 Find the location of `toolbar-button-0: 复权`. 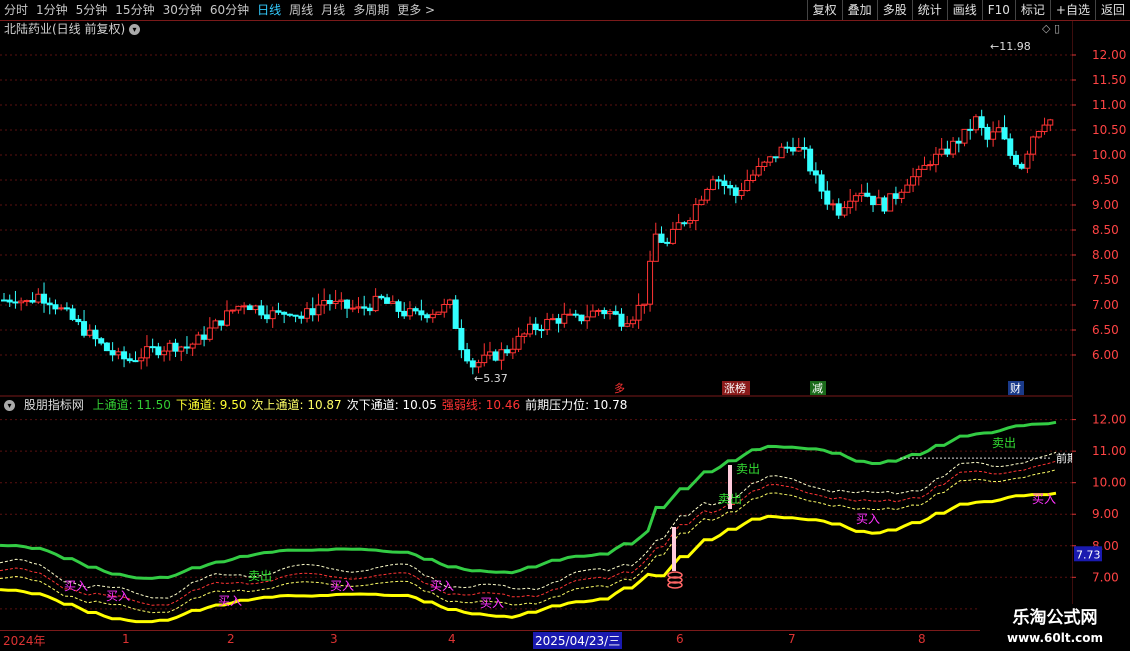

toolbar-button-0: 复权 is located at coordinates (824, 10).